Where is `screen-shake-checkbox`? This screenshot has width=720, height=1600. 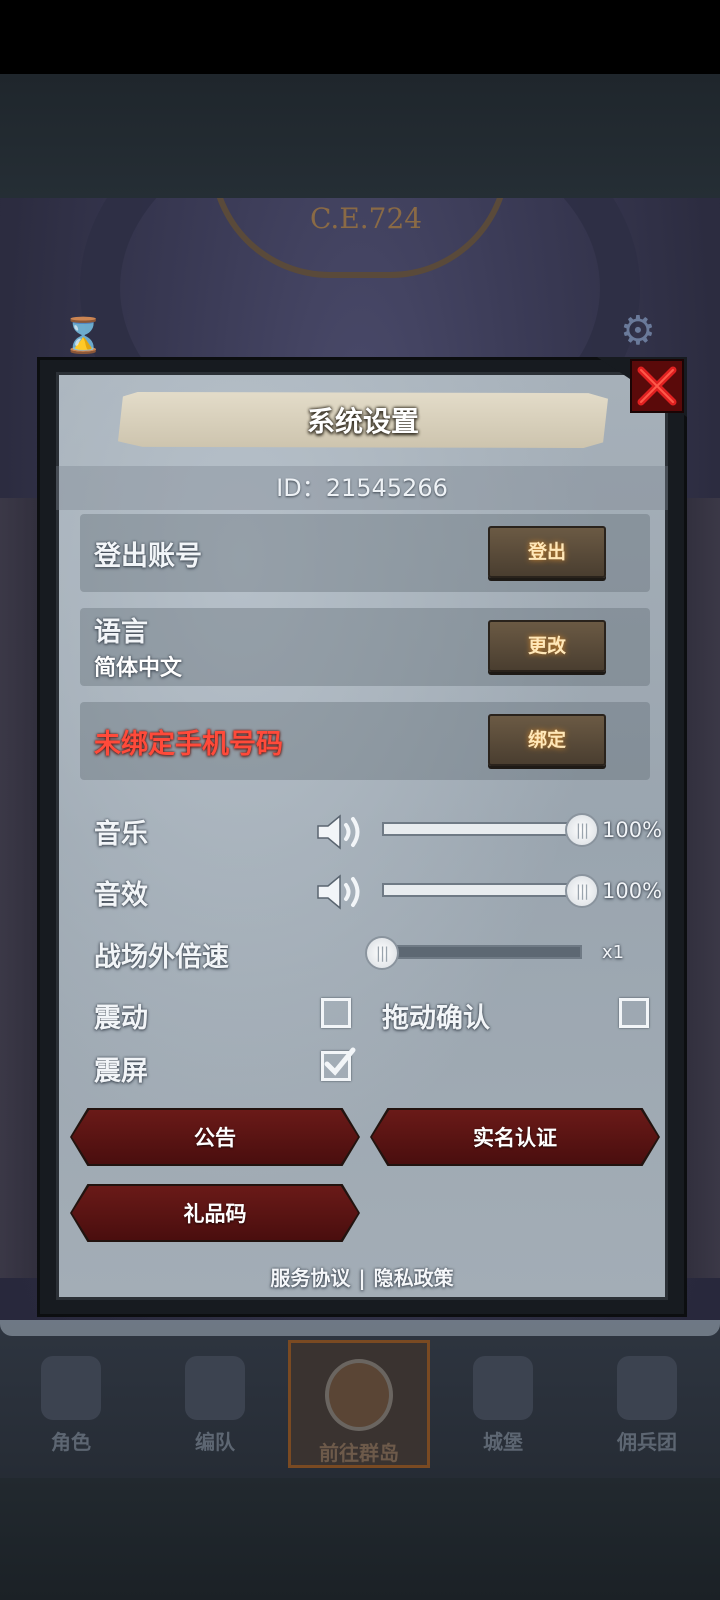 screen-shake-checkbox is located at coordinates (338, 1064).